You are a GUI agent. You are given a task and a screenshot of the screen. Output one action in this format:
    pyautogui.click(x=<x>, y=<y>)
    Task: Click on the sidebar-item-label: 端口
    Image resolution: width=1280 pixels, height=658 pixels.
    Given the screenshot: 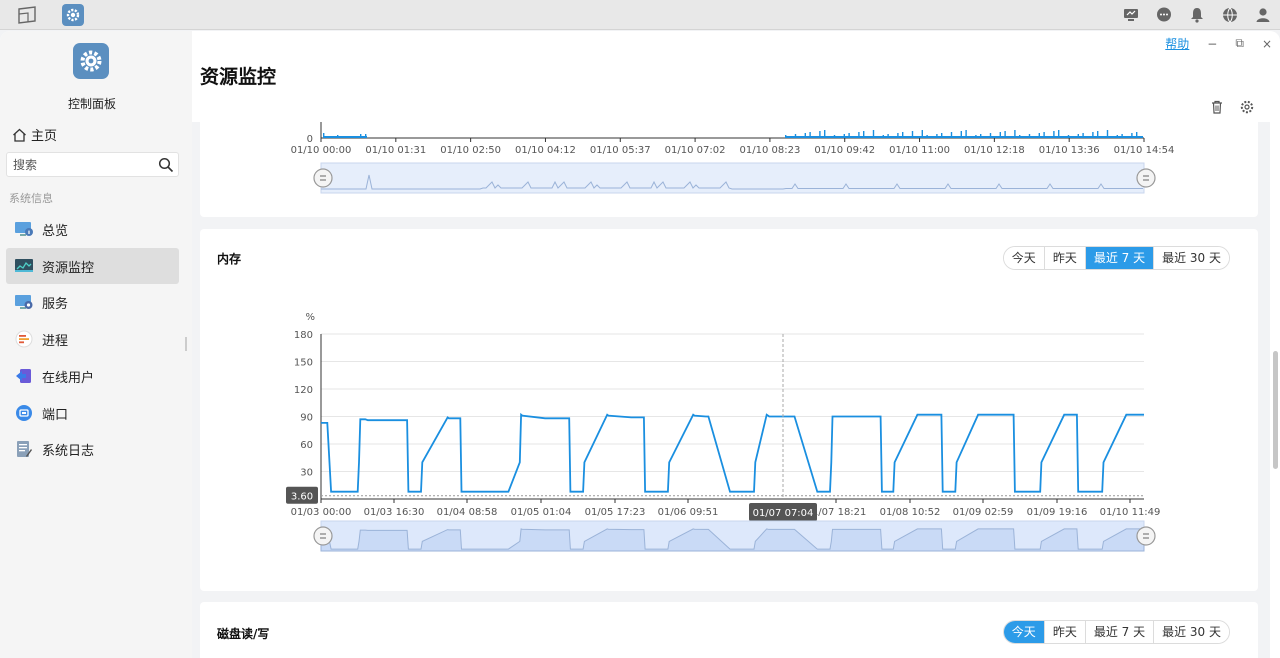 What is the action you would take?
    pyautogui.click(x=55, y=415)
    